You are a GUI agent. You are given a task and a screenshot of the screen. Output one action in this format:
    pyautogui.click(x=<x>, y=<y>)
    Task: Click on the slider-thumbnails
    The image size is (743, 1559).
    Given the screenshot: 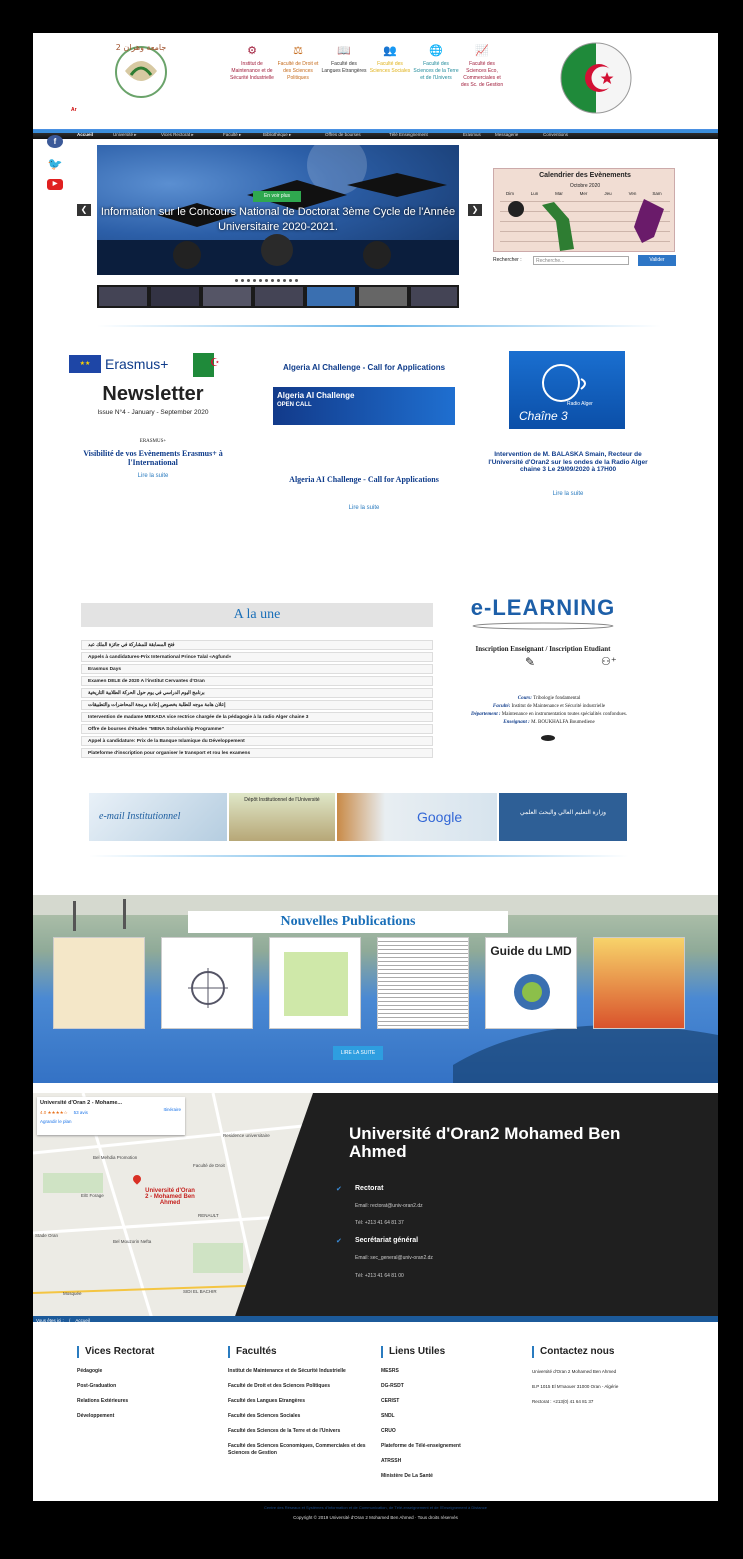 What is the action you would take?
    pyautogui.click(x=278, y=296)
    